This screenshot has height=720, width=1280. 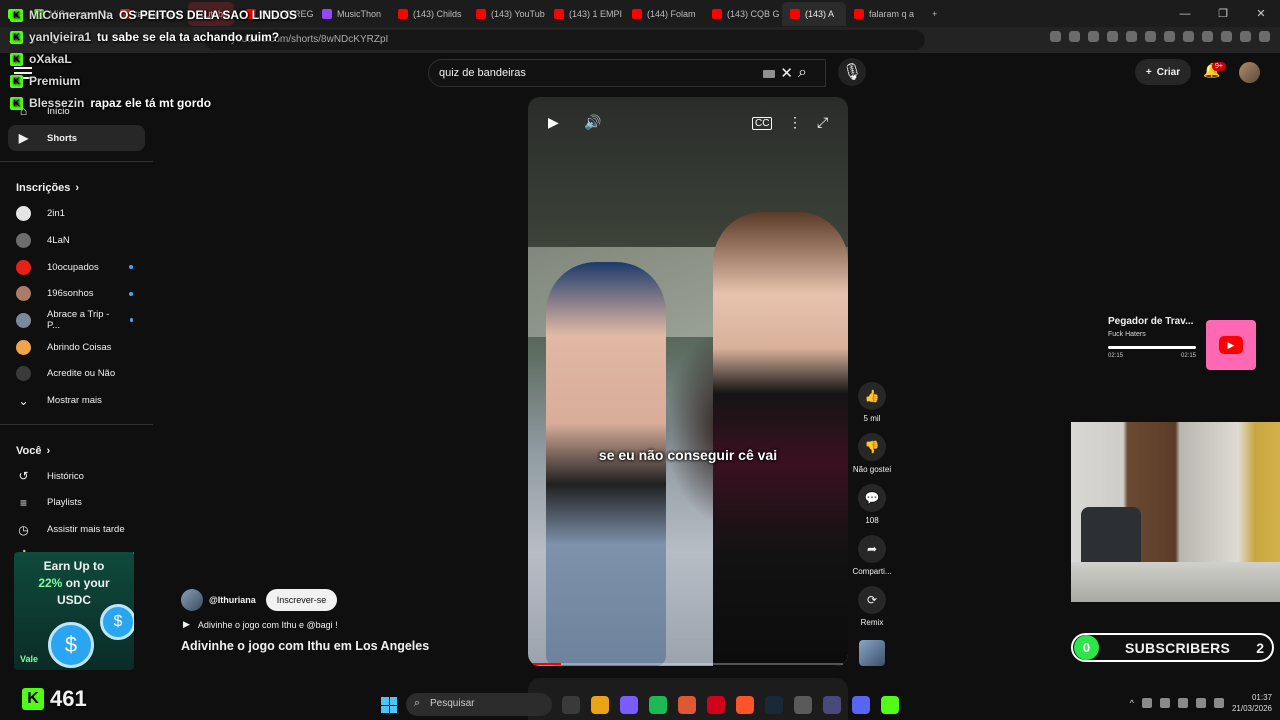 I want to click on windows-start-icon, so click(x=389, y=705).